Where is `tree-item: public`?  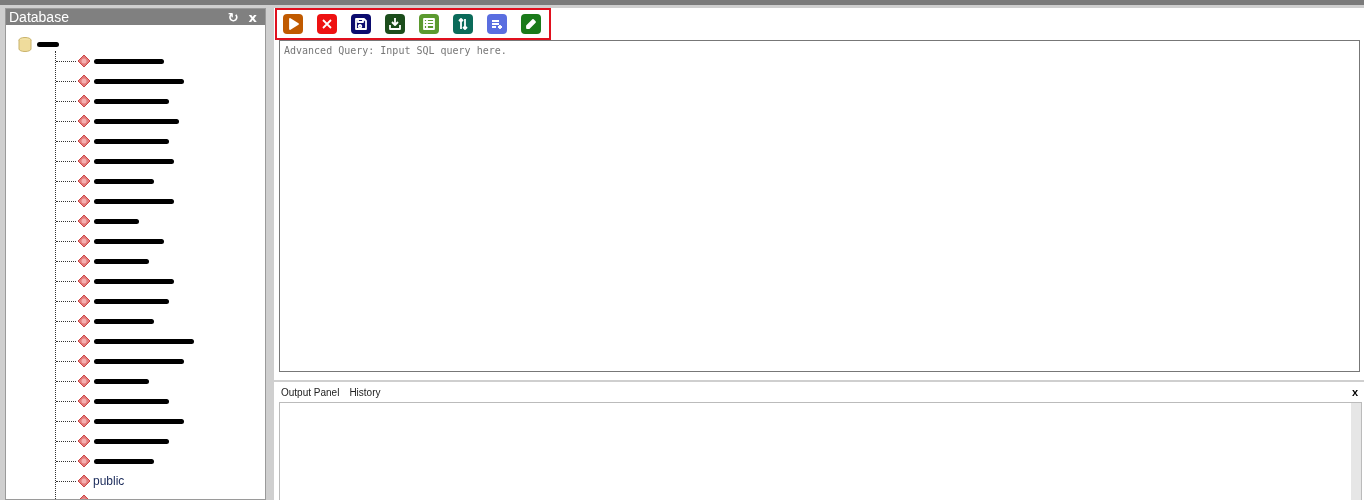 tree-item: public is located at coordinates (109, 481).